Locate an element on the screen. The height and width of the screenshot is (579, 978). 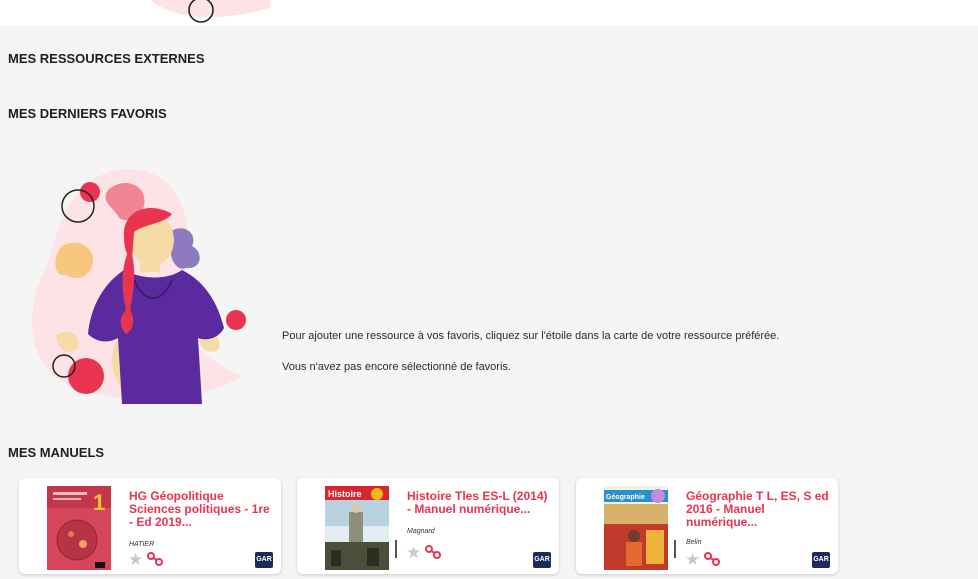
manual-publisher: Belin is located at coordinates (694, 542).